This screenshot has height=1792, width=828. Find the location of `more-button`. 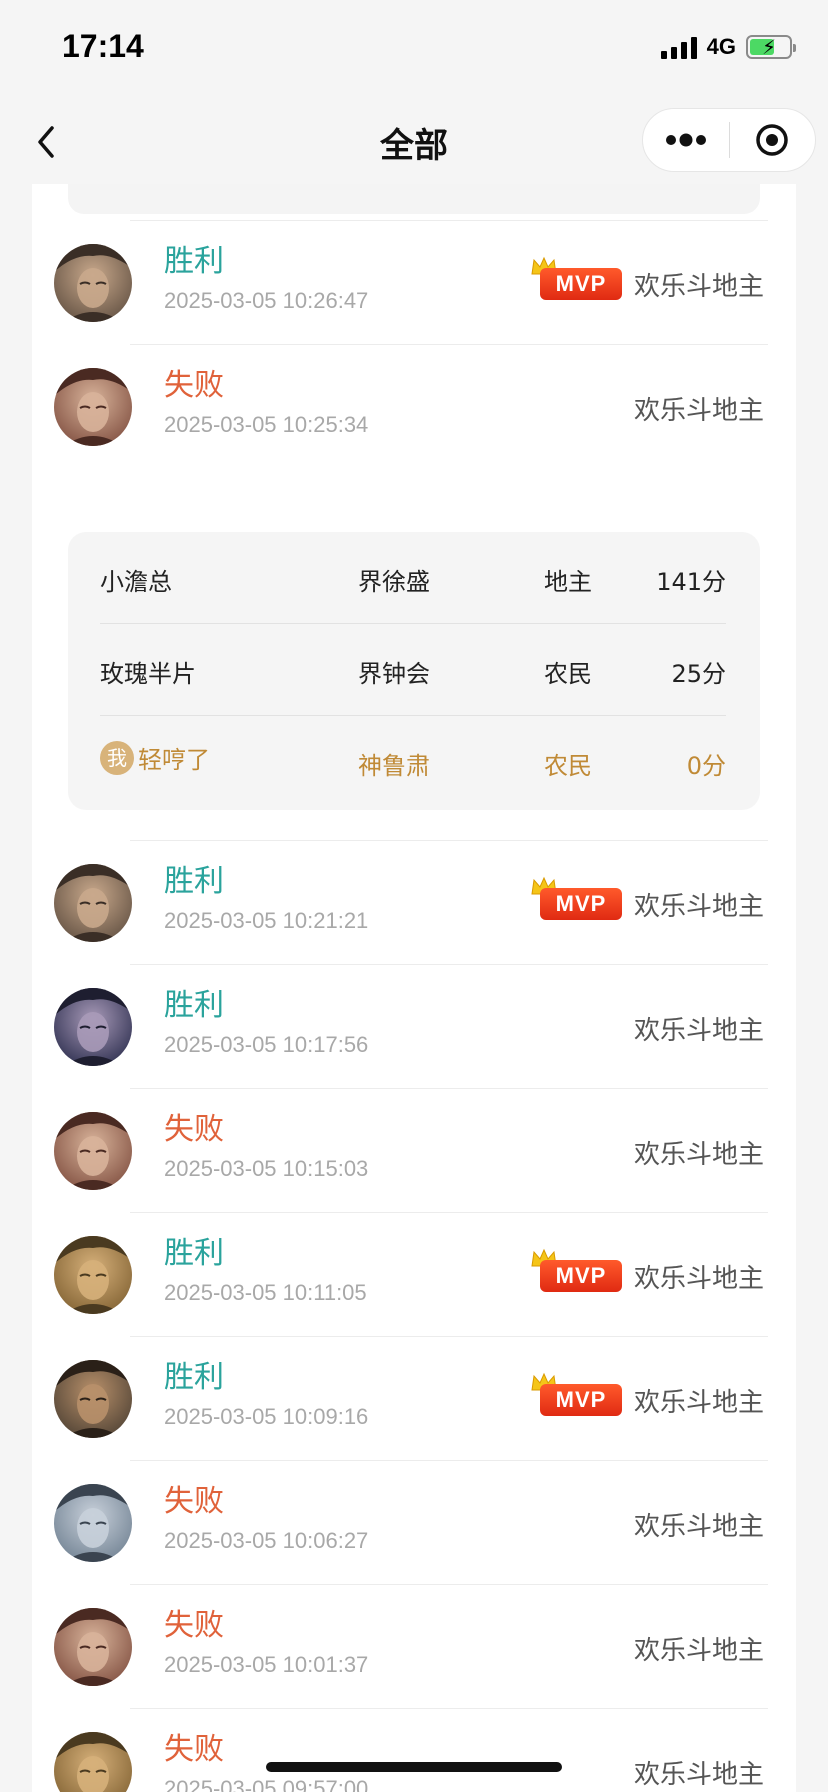

more-button is located at coordinates (686, 140).